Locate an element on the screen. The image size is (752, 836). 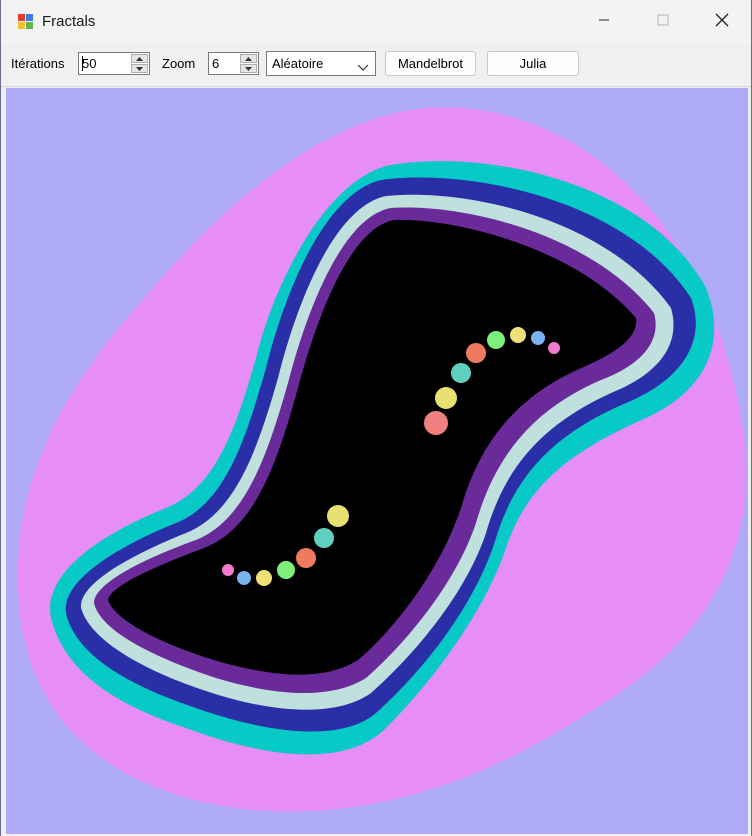
iterations-value: 50 is located at coordinates (89, 63).